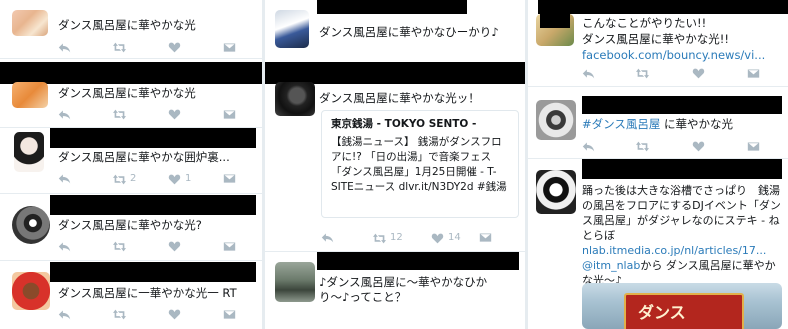 The width and height of the screenshot is (788, 329). I want to click on retweet-count: 2, so click(133, 178).